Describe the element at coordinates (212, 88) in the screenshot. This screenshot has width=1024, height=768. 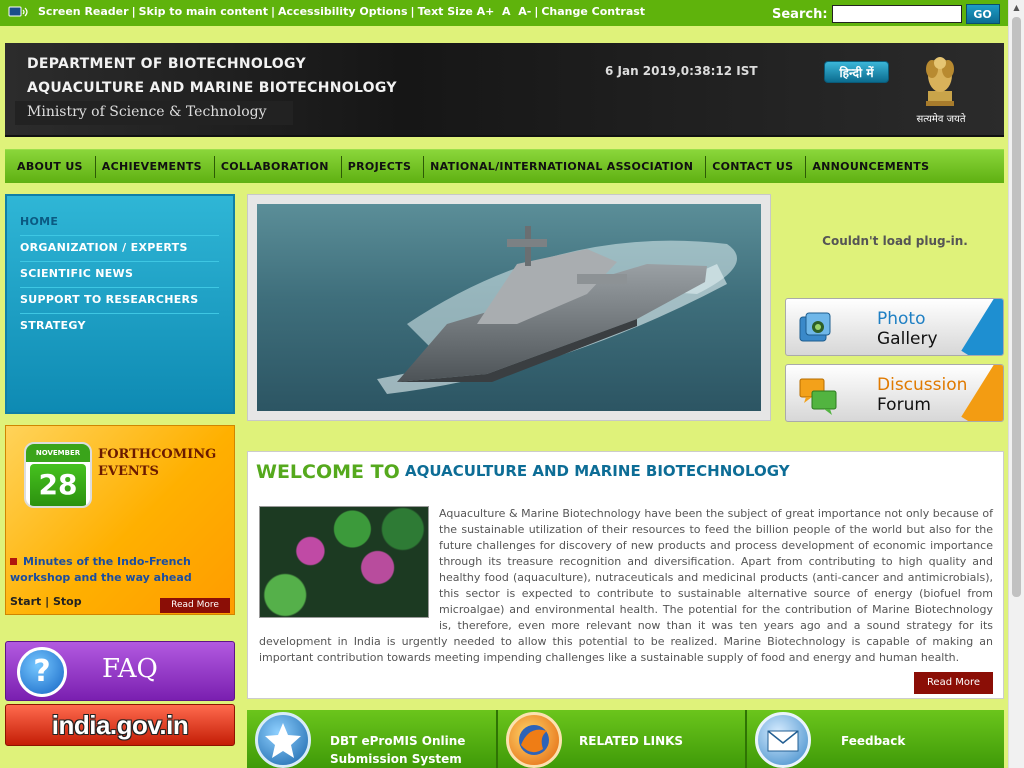
I see `division-title: AQUACULTURE AND MARINE BIOTECHNOLOGY` at that location.